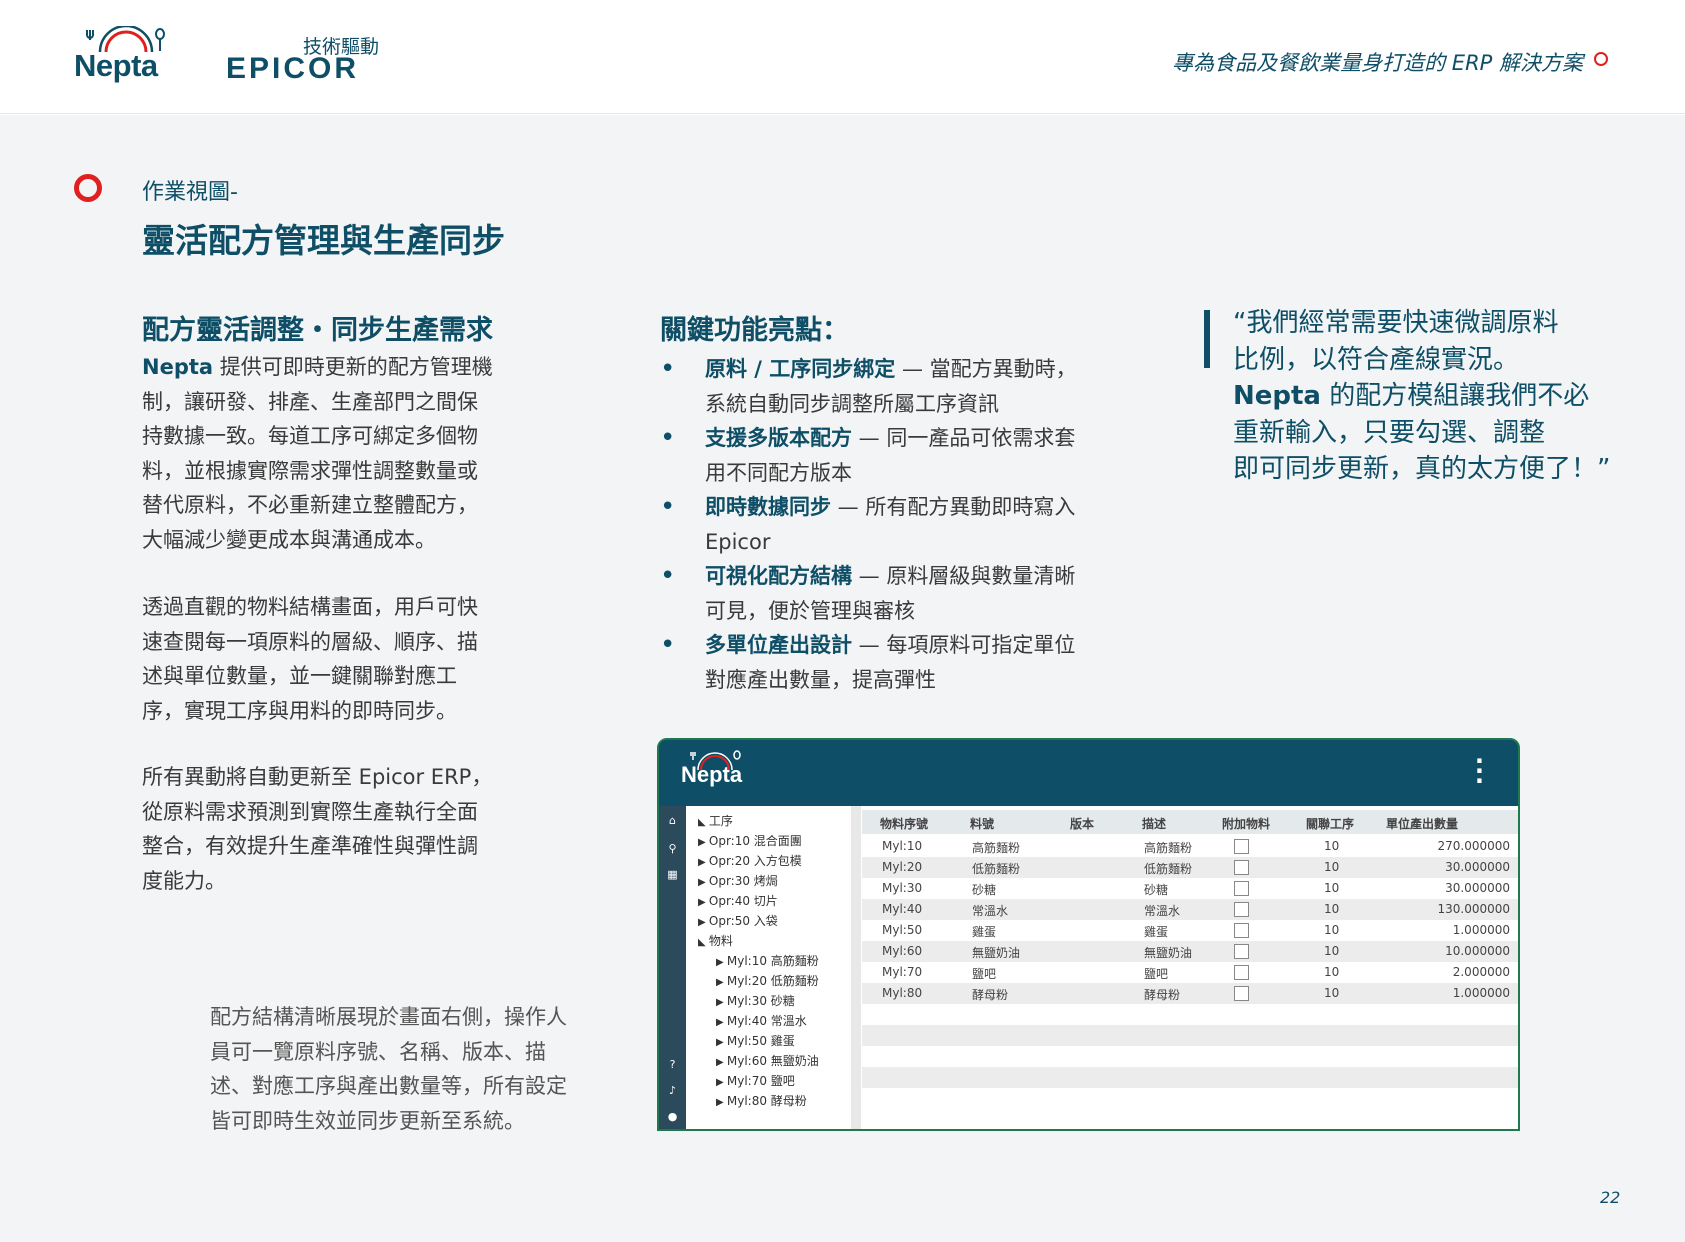  Describe the element at coordinates (767, 1060) in the screenshot. I see `tree-item: ▶ Myl:60 無鹽奶油` at that location.